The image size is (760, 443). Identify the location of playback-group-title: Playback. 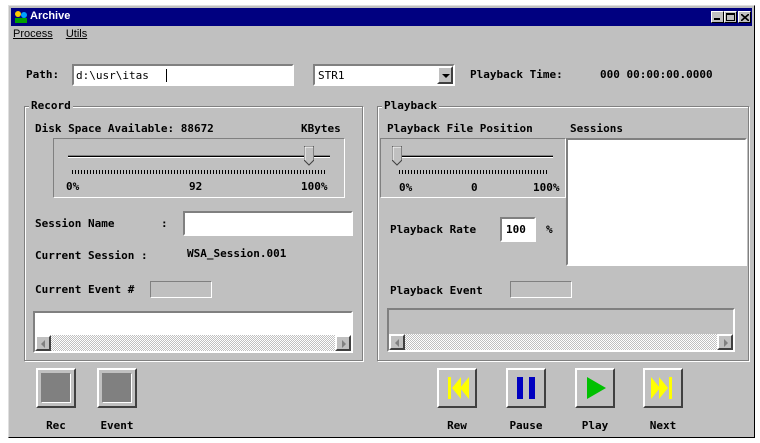
(410, 105).